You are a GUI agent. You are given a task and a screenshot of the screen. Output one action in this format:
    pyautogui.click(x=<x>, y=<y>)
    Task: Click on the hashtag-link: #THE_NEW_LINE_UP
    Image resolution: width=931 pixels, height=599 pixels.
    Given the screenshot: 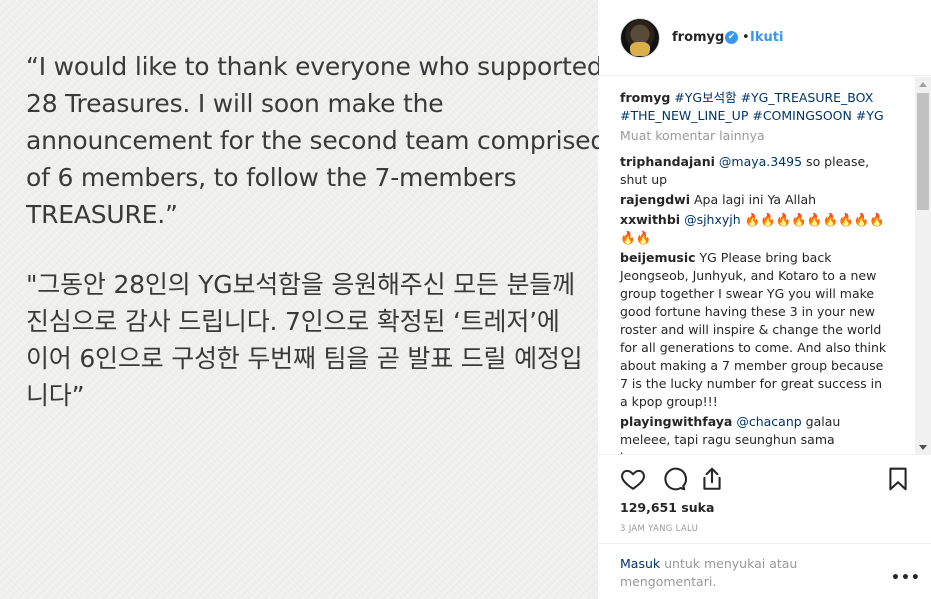 What is the action you would take?
    pyautogui.click(x=684, y=115)
    